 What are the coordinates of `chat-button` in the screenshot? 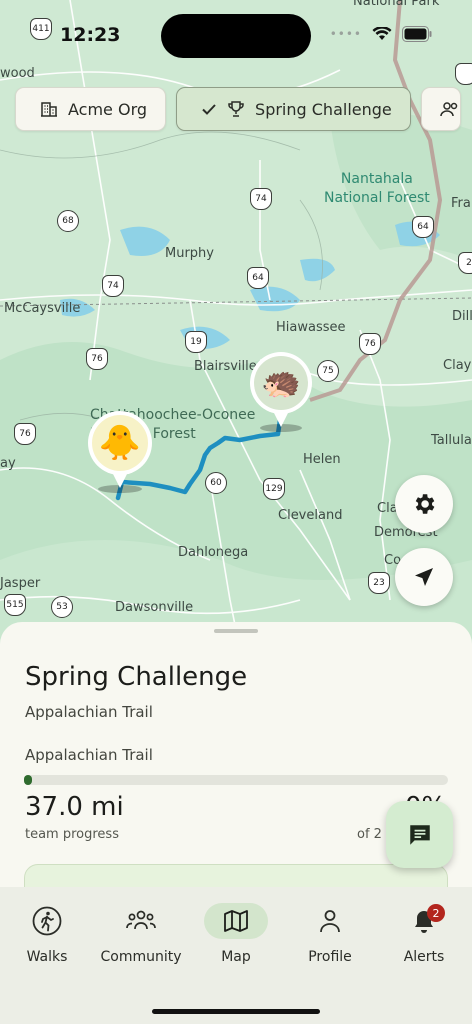 It's located at (419, 834).